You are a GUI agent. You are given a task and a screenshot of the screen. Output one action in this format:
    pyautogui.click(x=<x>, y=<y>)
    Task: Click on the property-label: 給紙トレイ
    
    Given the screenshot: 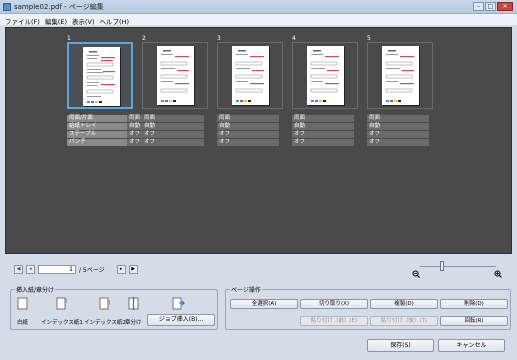 What is the action you would take?
    pyautogui.click(x=97, y=126)
    